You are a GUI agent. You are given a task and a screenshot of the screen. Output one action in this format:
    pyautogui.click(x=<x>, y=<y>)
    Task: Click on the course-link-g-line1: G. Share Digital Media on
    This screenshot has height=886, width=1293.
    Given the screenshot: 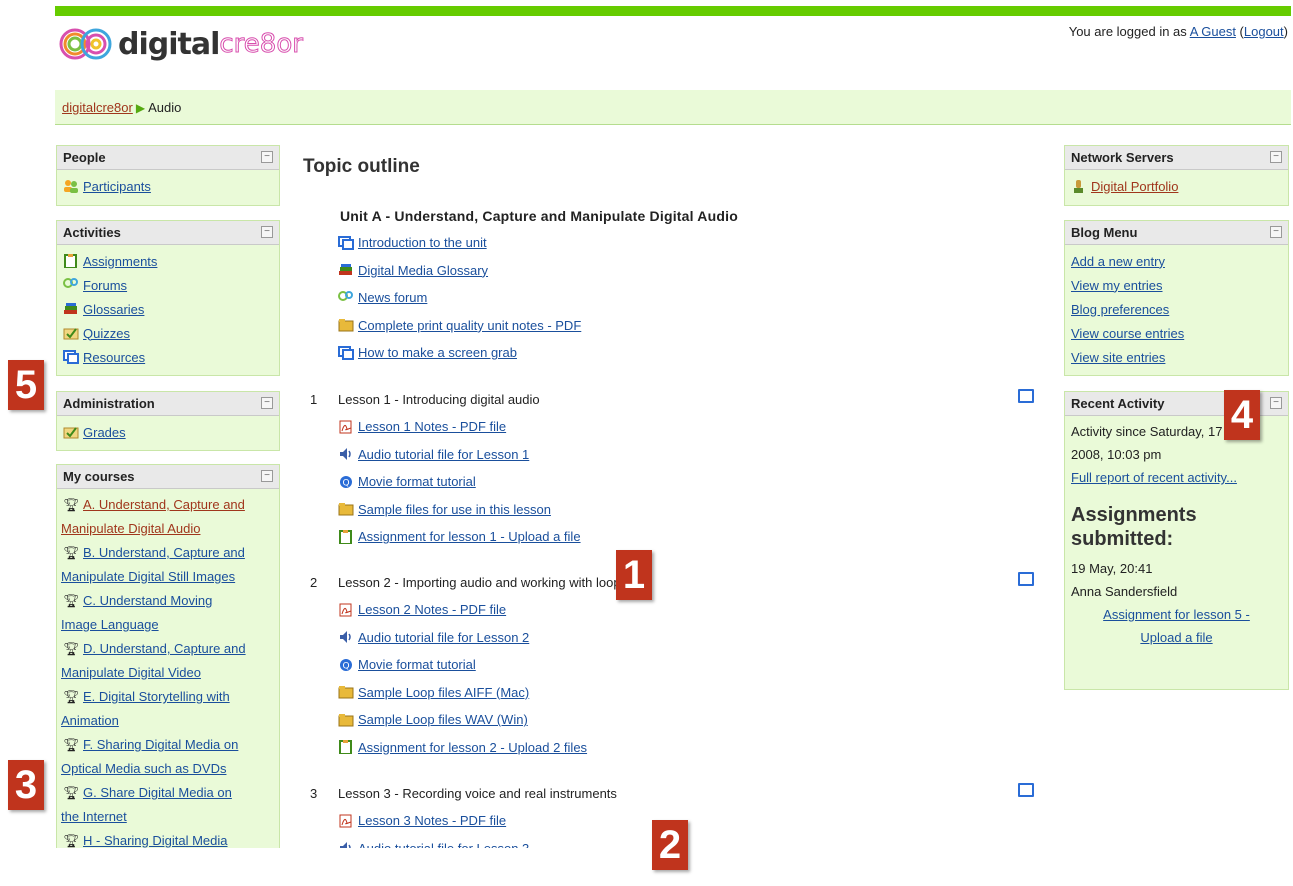 What is the action you would take?
    pyautogui.click(x=157, y=792)
    